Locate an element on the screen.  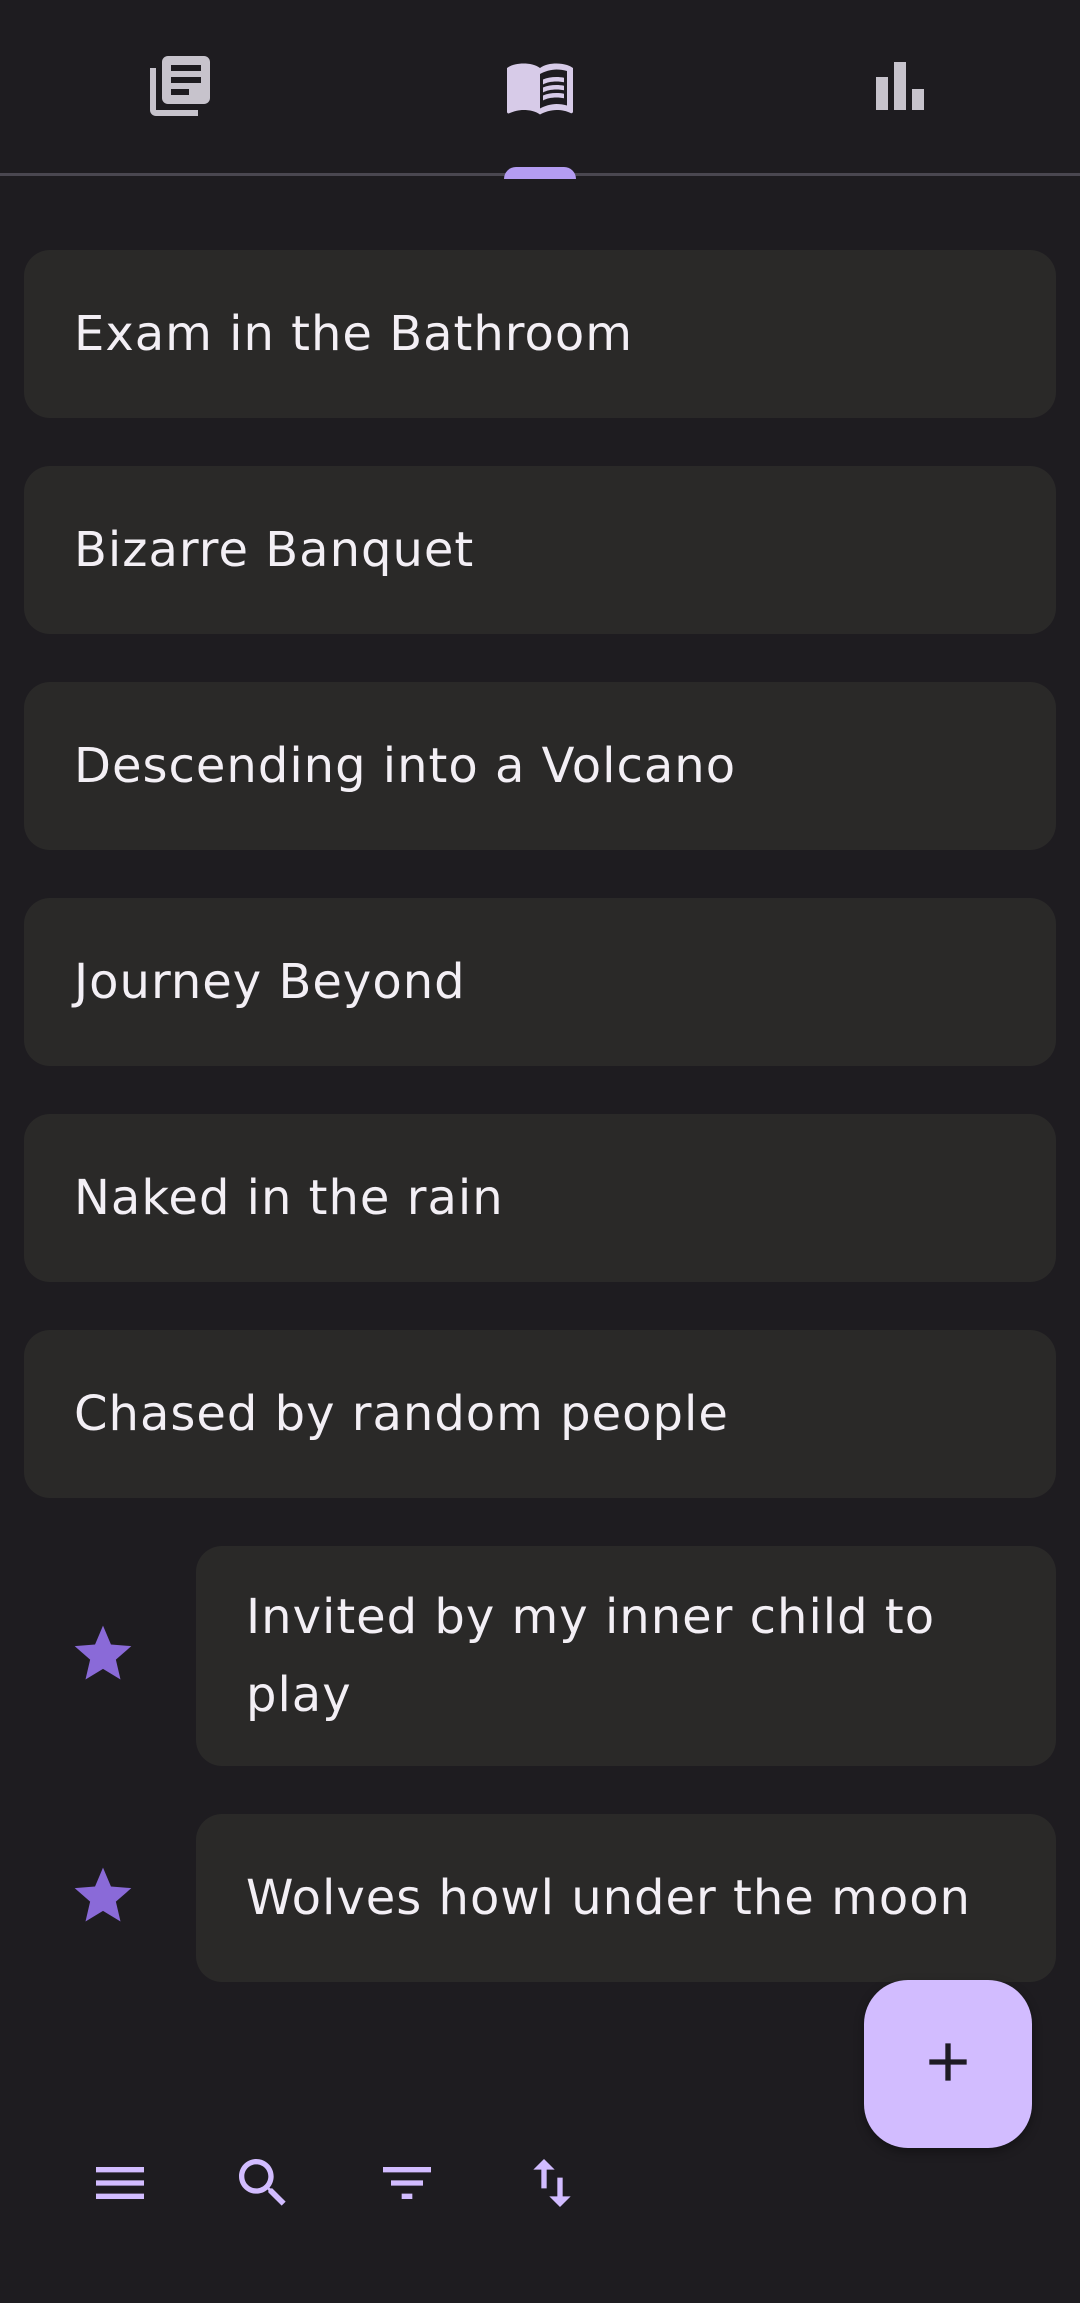
dream-card: Bizarre Banquet is located at coordinates (540, 550).